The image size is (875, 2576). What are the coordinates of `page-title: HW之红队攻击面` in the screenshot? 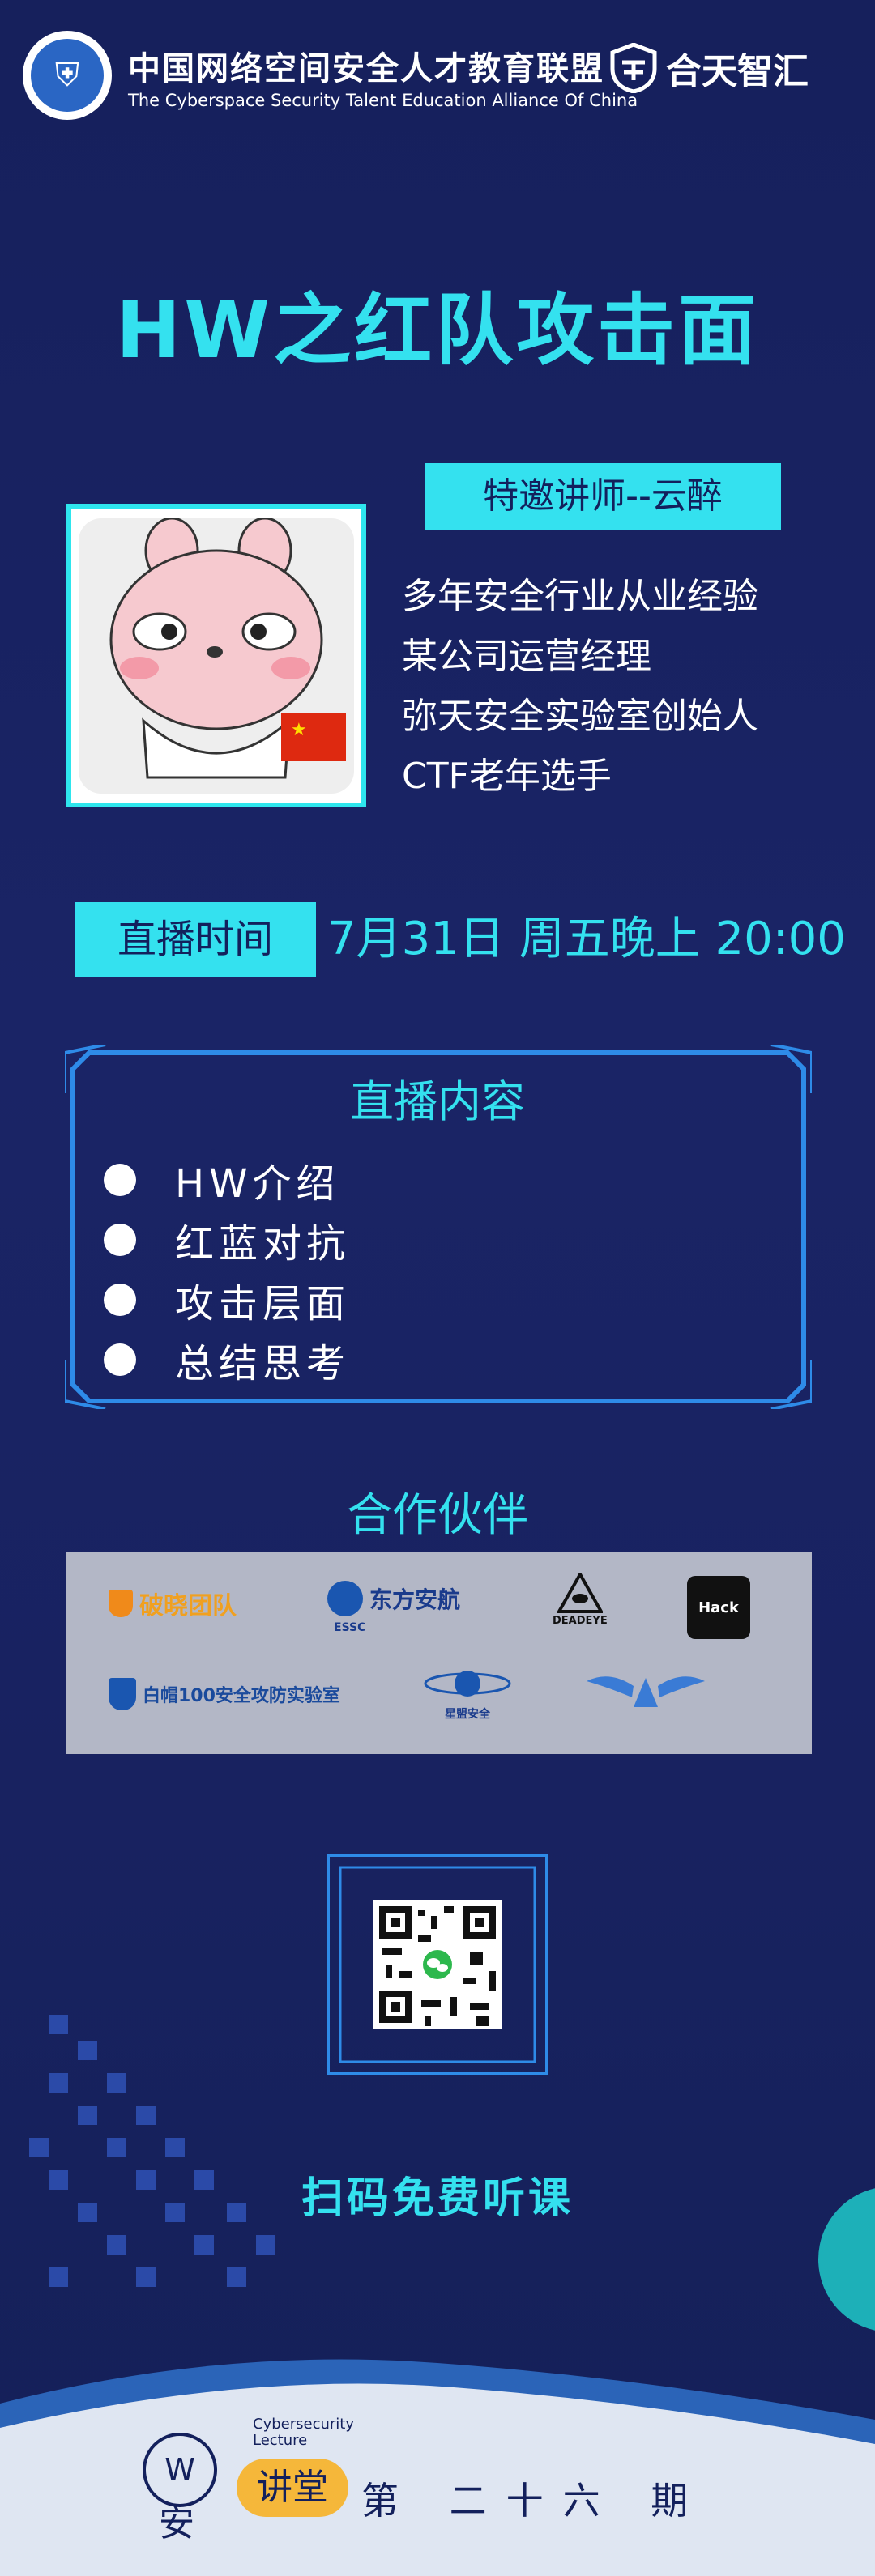 It's located at (437, 330).